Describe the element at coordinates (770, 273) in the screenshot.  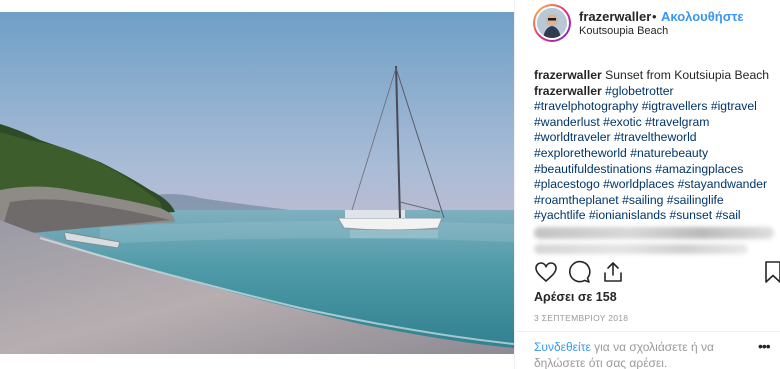
I see `bookmark-icon` at that location.